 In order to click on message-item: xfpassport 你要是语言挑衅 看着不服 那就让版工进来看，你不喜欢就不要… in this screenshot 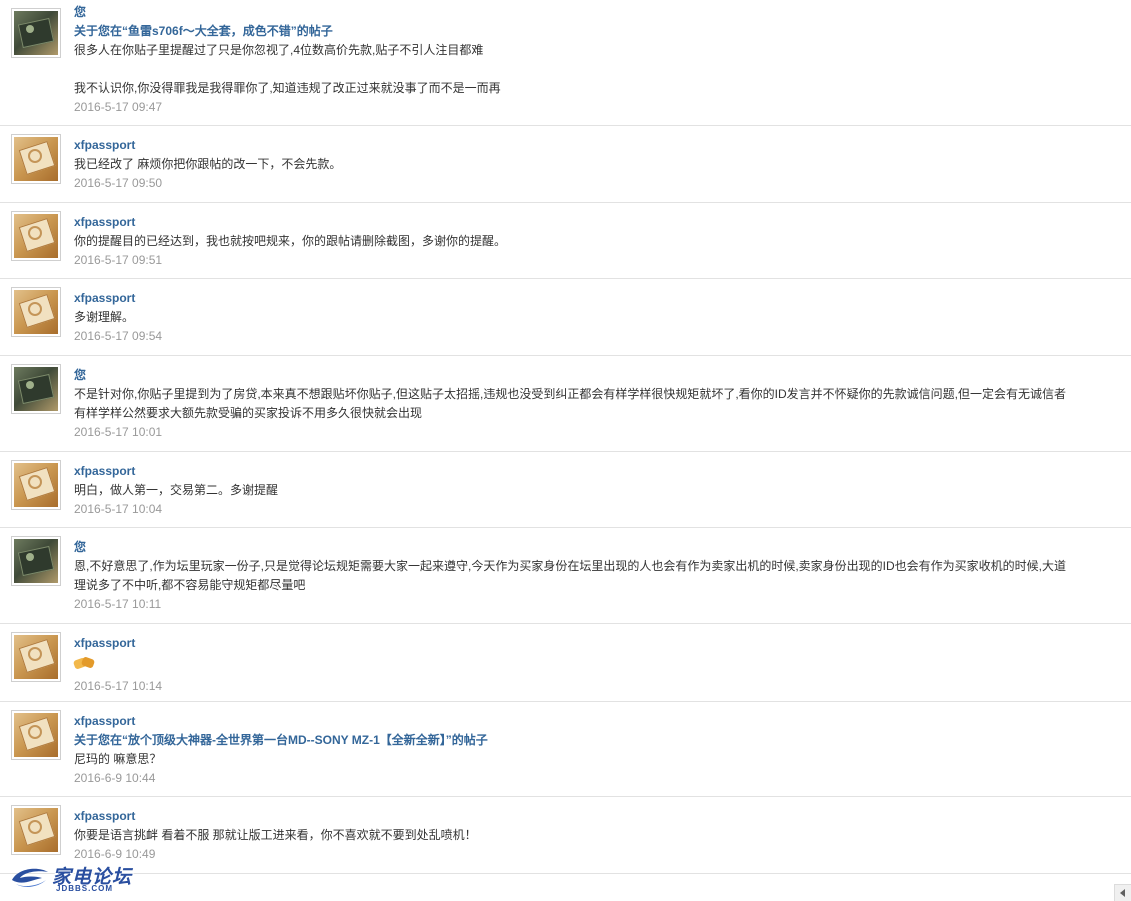, I will do `click(565, 835)`.